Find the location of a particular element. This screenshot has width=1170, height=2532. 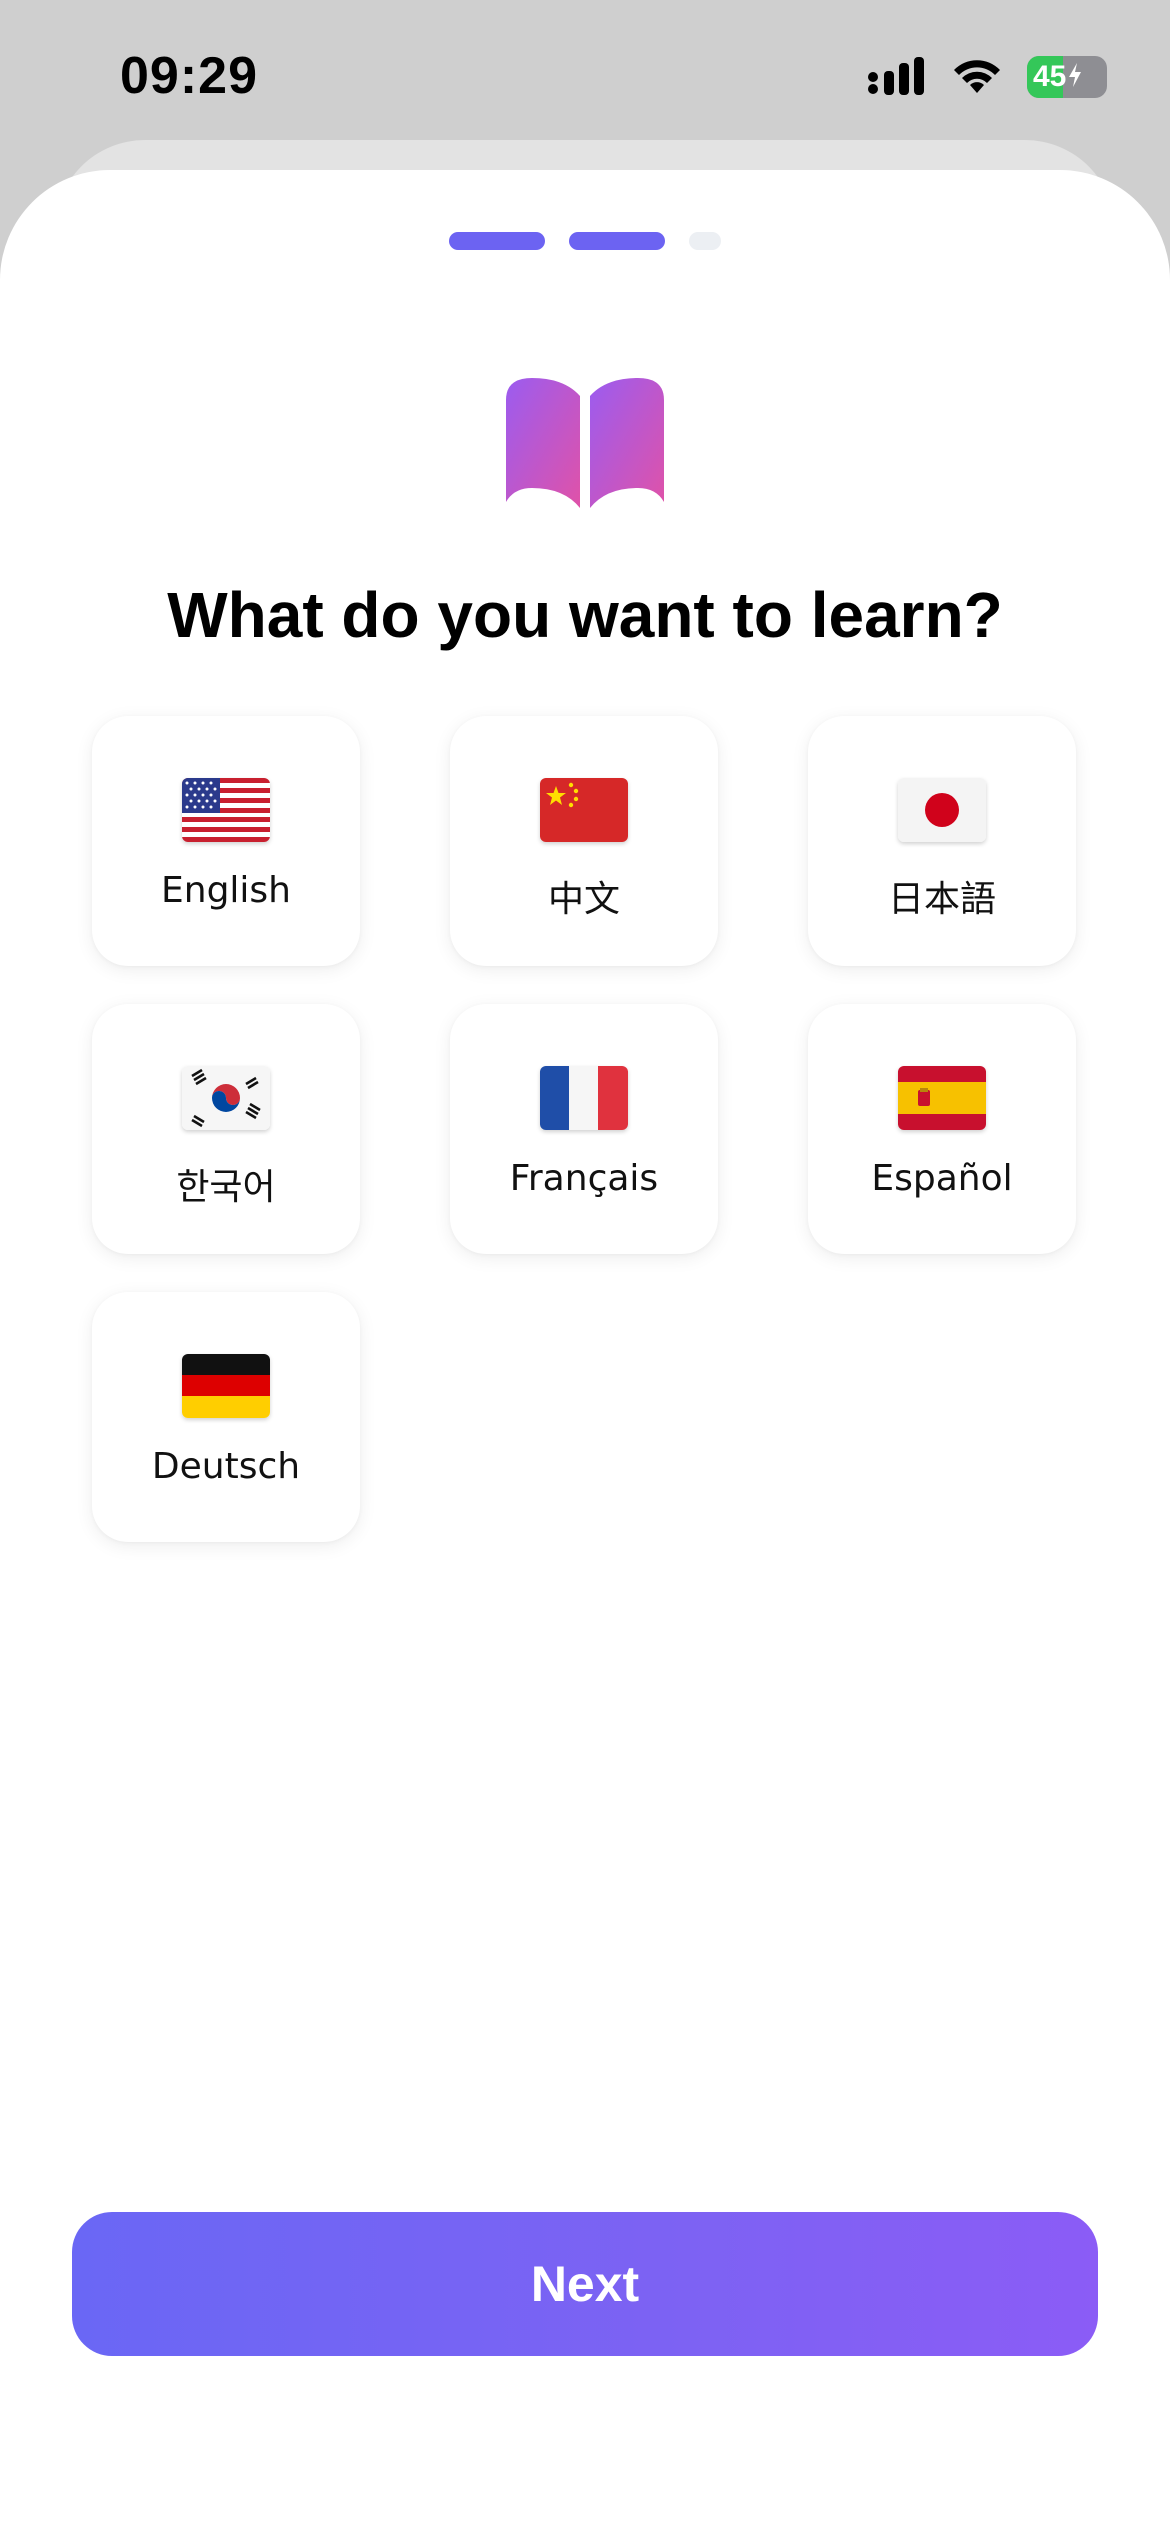

us-flag-icon is located at coordinates (226, 810).